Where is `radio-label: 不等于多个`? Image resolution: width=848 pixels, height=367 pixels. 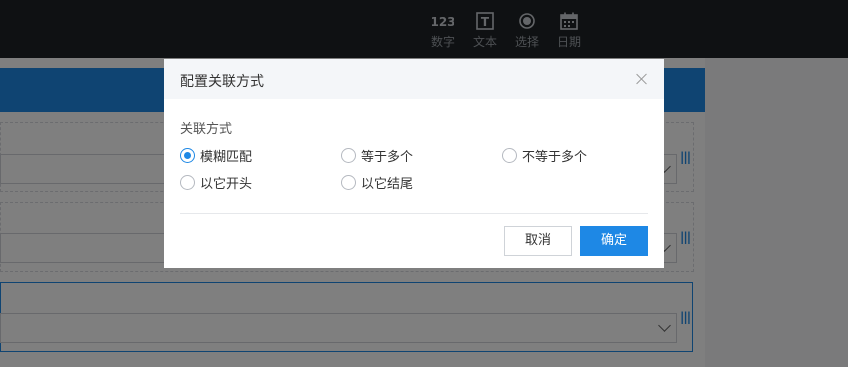
radio-label: 不等于多个 is located at coordinates (555, 157).